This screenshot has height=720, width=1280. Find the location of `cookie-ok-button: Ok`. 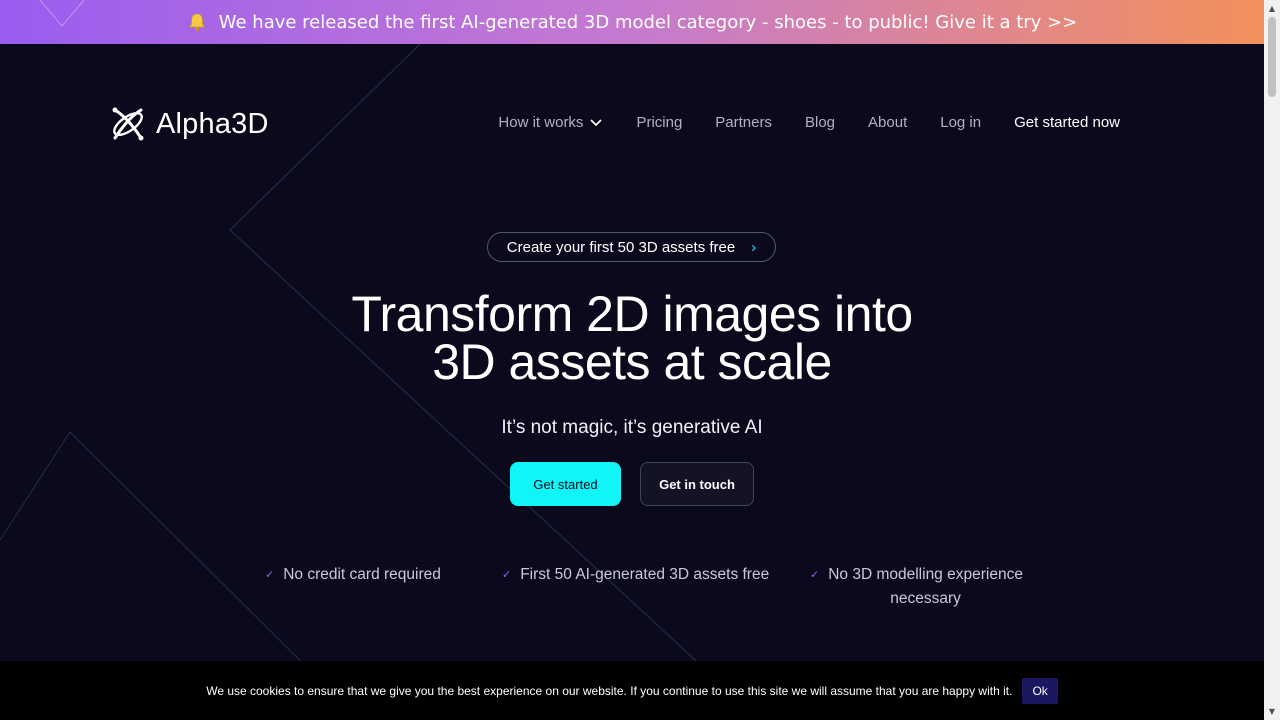

cookie-ok-button: Ok is located at coordinates (1040, 690).